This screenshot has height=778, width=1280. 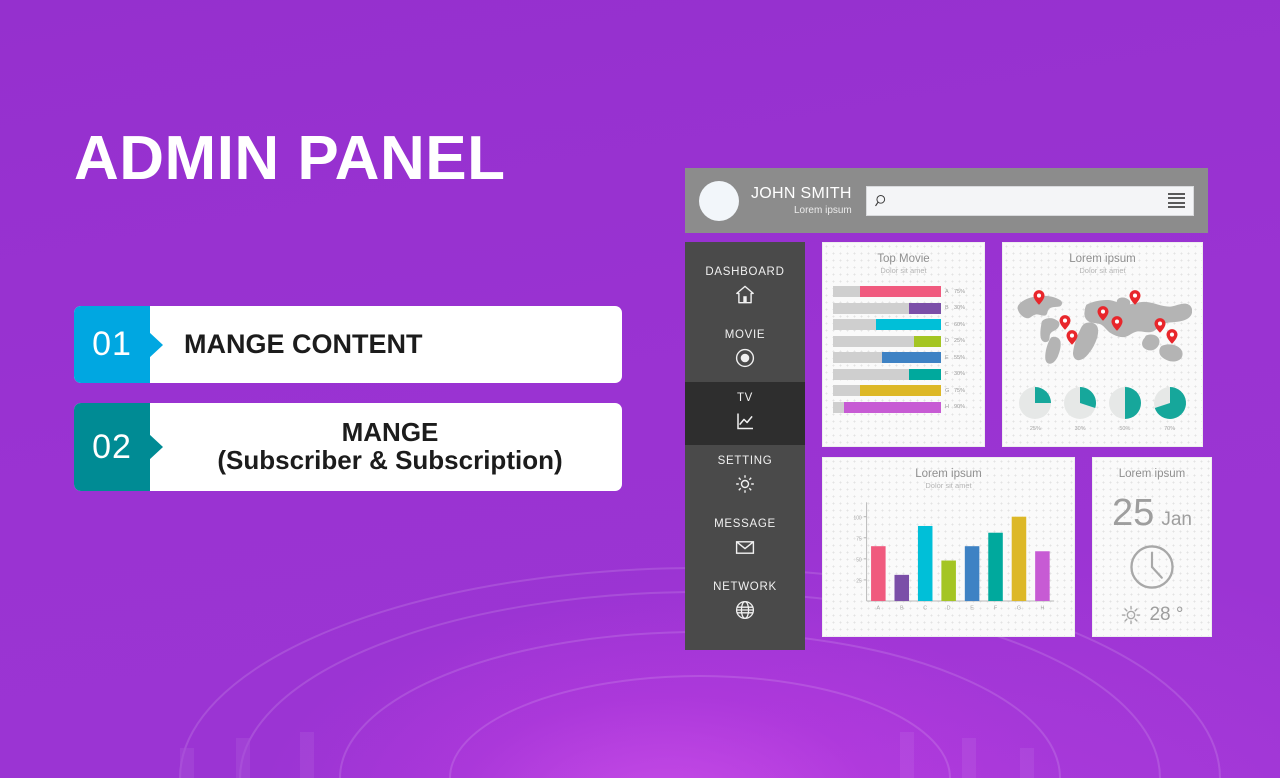 What do you see at coordinates (745, 398) in the screenshot?
I see `sidebar-item-tv-label: TV` at bounding box center [745, 398].